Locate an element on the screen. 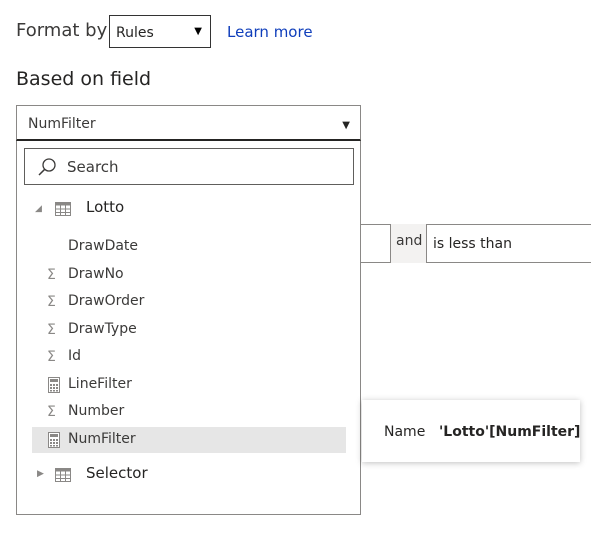 This screenshot has width=591, height=544. collapse-caret-icon: ◢ is located at coordinates (38, 209).